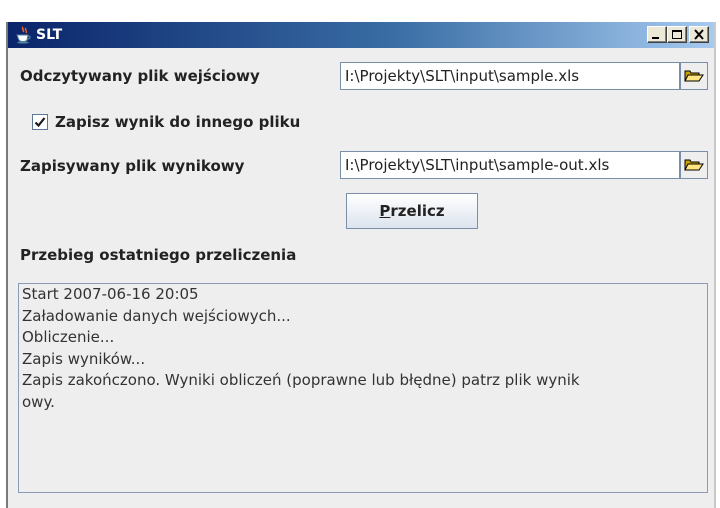 The height and width of the screenshot is (508, 720). What do you see at coordinates (417, 211) in the screenshot?
I see `recalculate-label: rzelicz` at bounding box center [417, 211].